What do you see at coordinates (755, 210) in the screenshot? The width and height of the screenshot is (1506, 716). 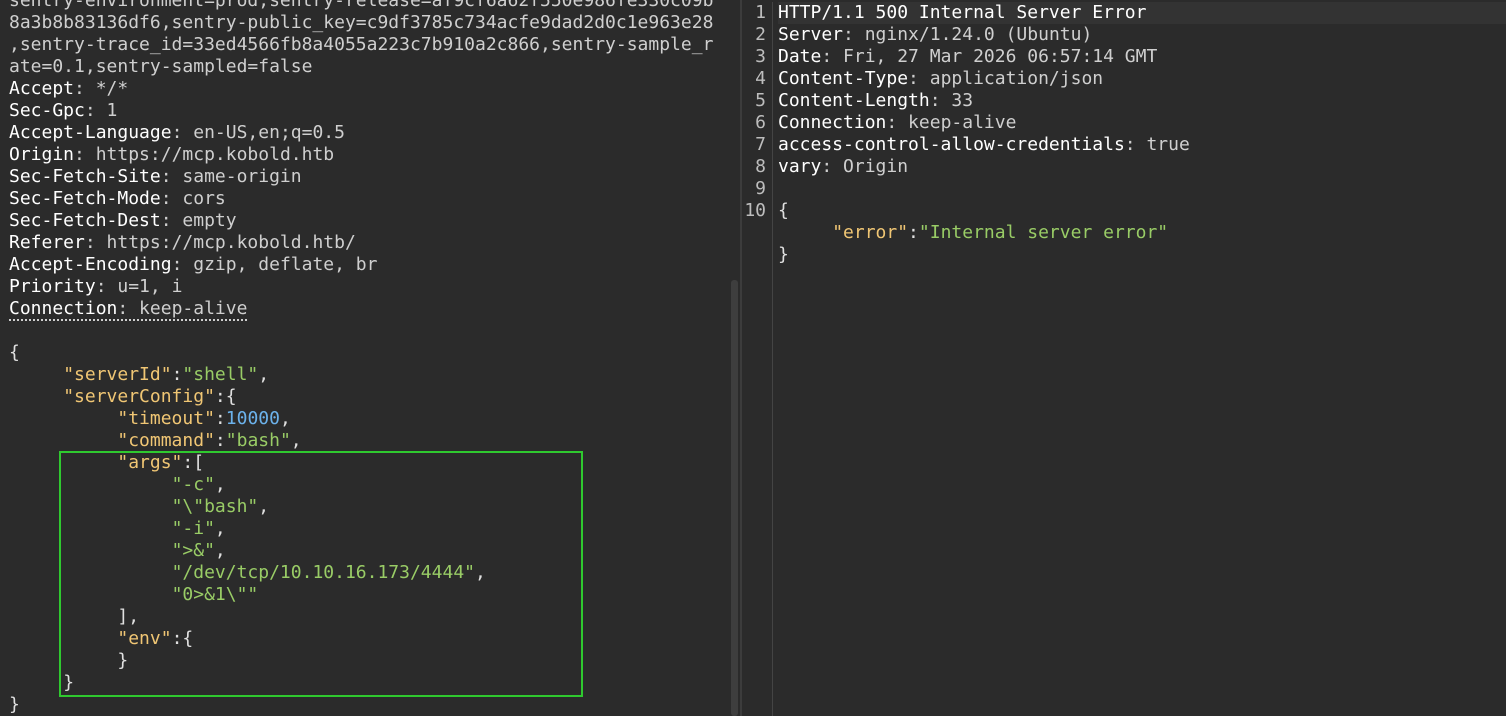 I see `line-number: 10` at bounding box center [755, 210].